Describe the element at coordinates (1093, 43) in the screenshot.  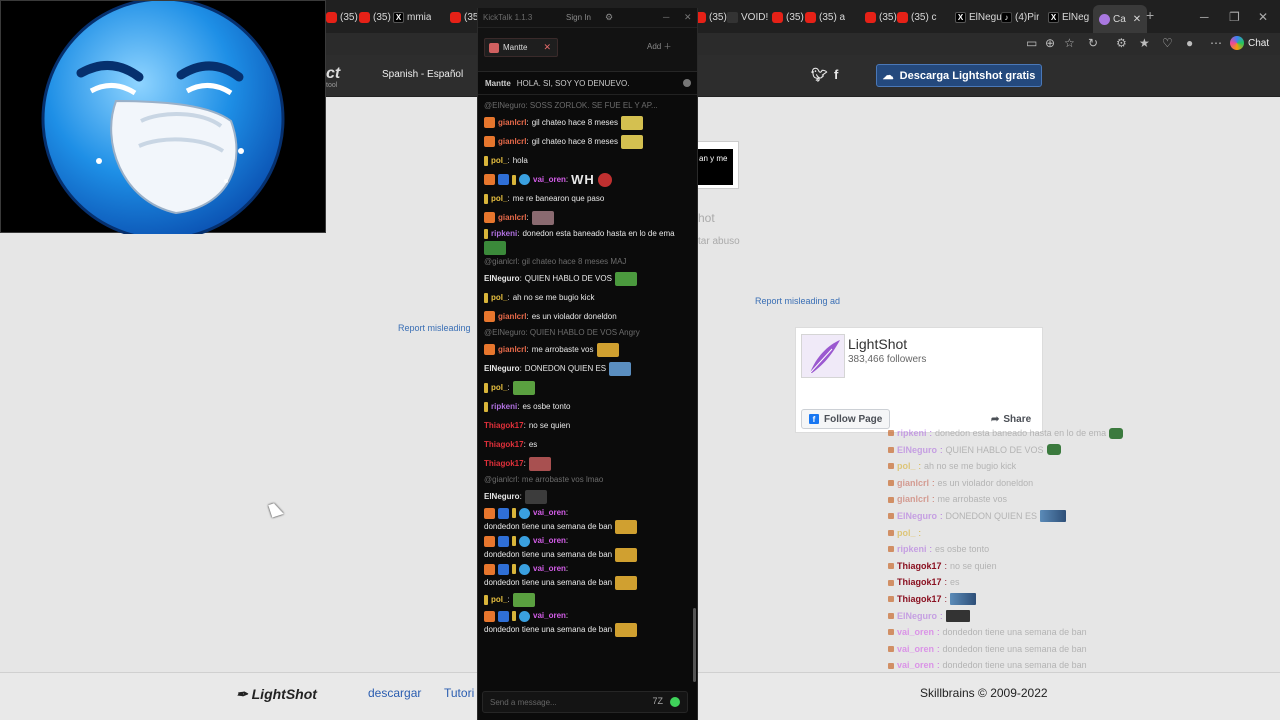
I see `refresh-icon: ↻` at that location.